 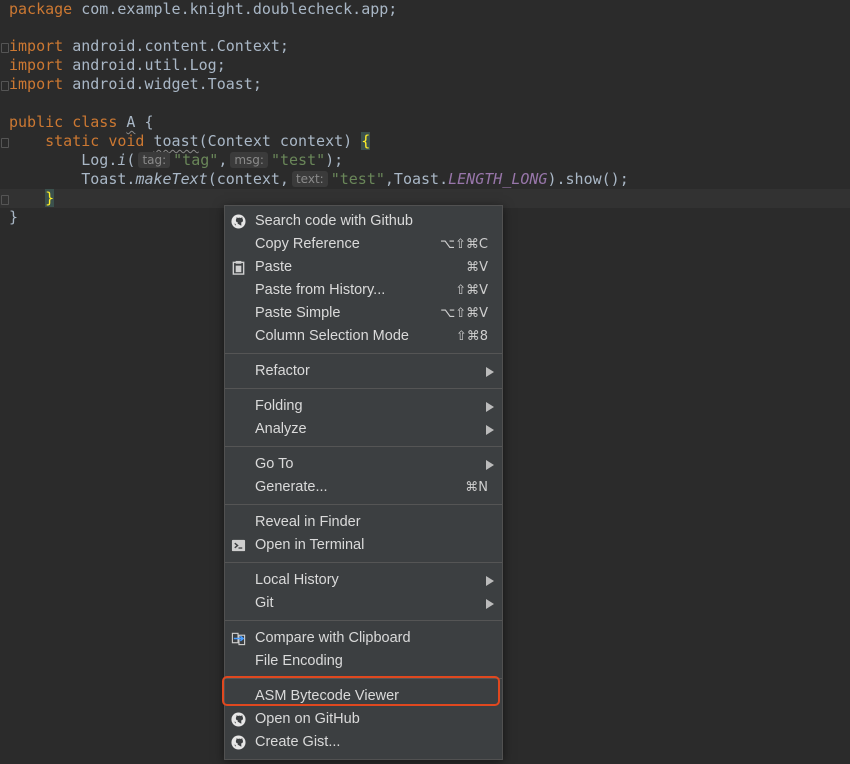 What do you see at coordinates (249, 160) in the screenshot?
I see `param-hint-msg: msg:` at bounding box center [249, 160].